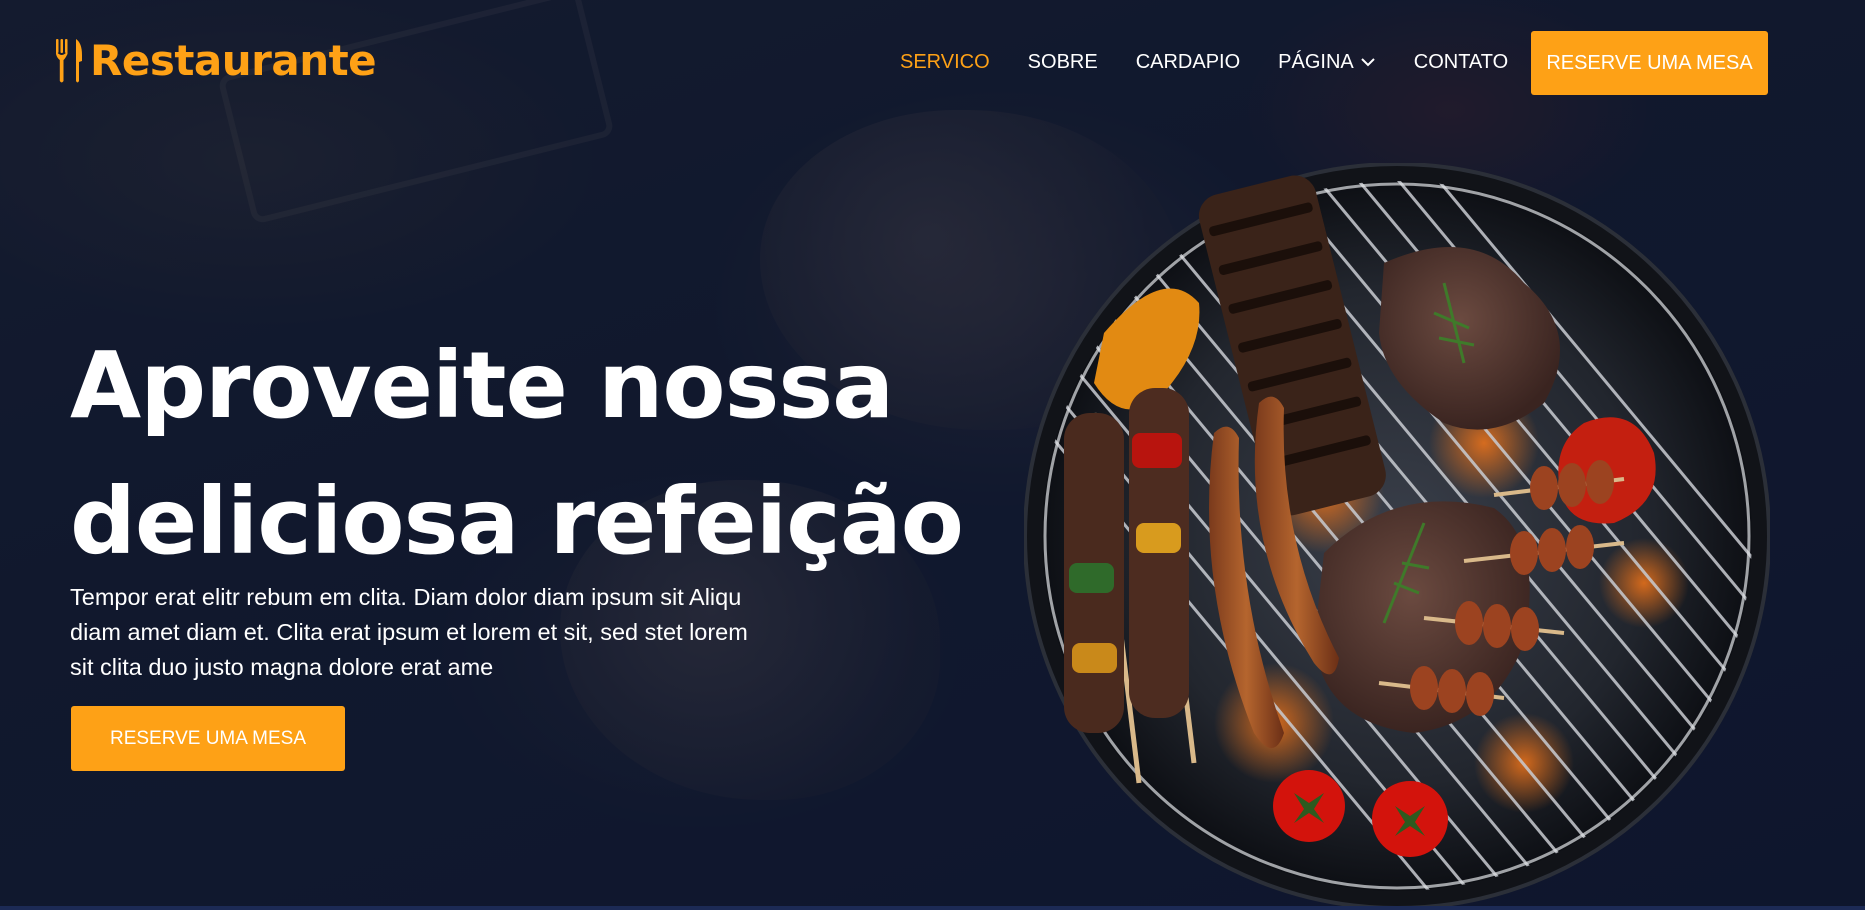 The width and height of the screenshot is (1865, 910). I want to click on nav-item-contato: CONTATO, so click(1461, 62).